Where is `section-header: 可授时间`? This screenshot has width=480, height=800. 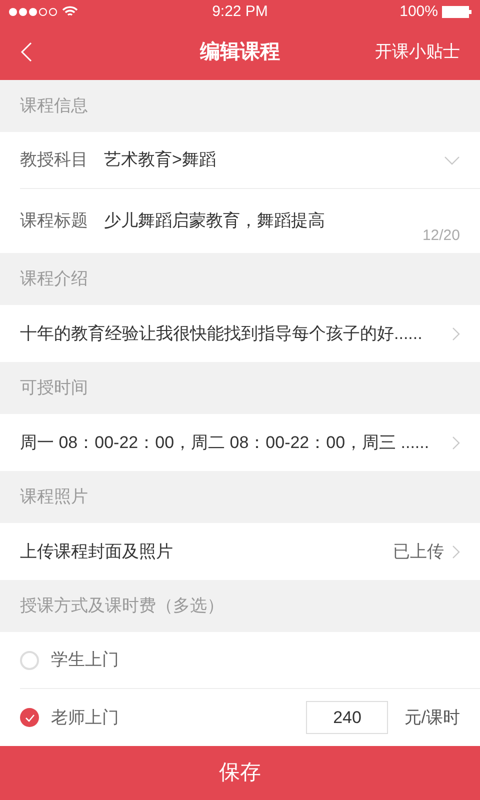 section-header: 可授时间 is located at coordinates (54, 388).